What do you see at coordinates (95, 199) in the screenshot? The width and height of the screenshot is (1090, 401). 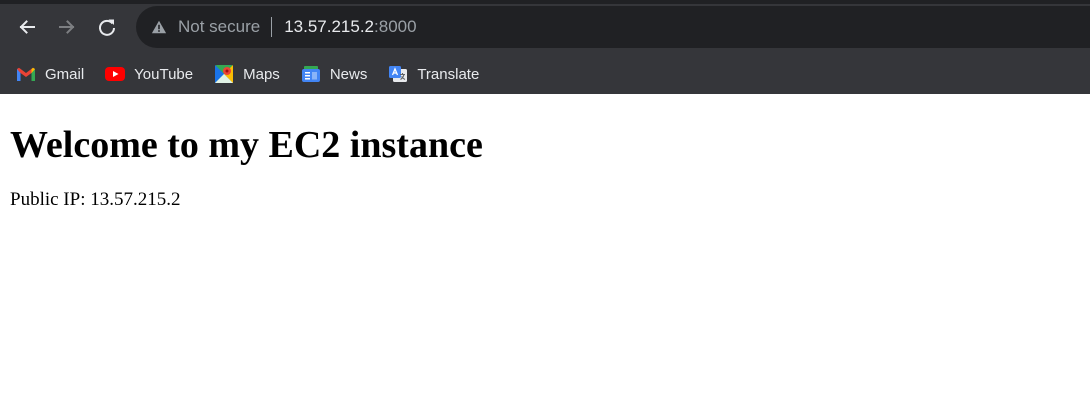 I see `public-ip-text: Public IP: 13.57.215.2` at bounding box center [95, 199].